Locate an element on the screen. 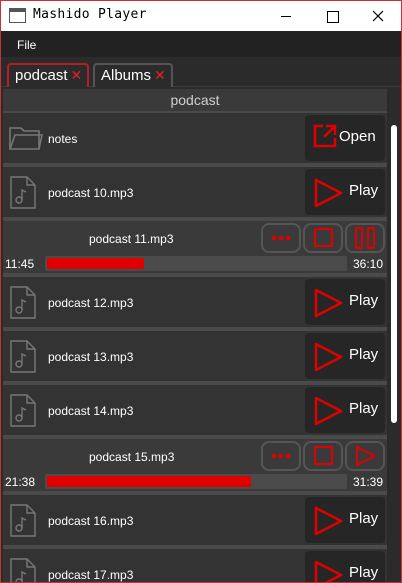 The height and width of the screenshot is (583, 402). list-header: podcast is located at coordinates (195, 100).